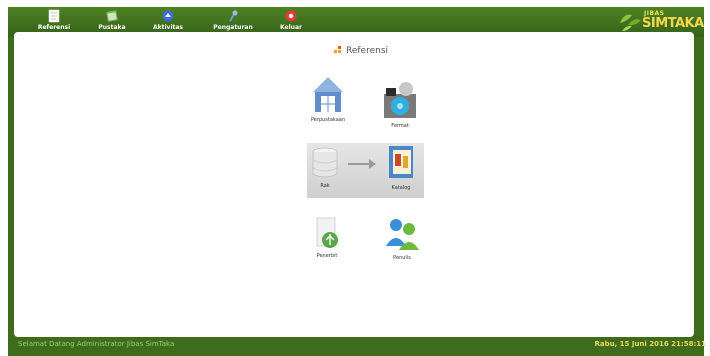 Image resolution: width=710 pixels, height=356 pixels. Describe the element at coordinates (327, 256) in the screenshot. I see `tile-penerbit-label: Penerbit` at that location.